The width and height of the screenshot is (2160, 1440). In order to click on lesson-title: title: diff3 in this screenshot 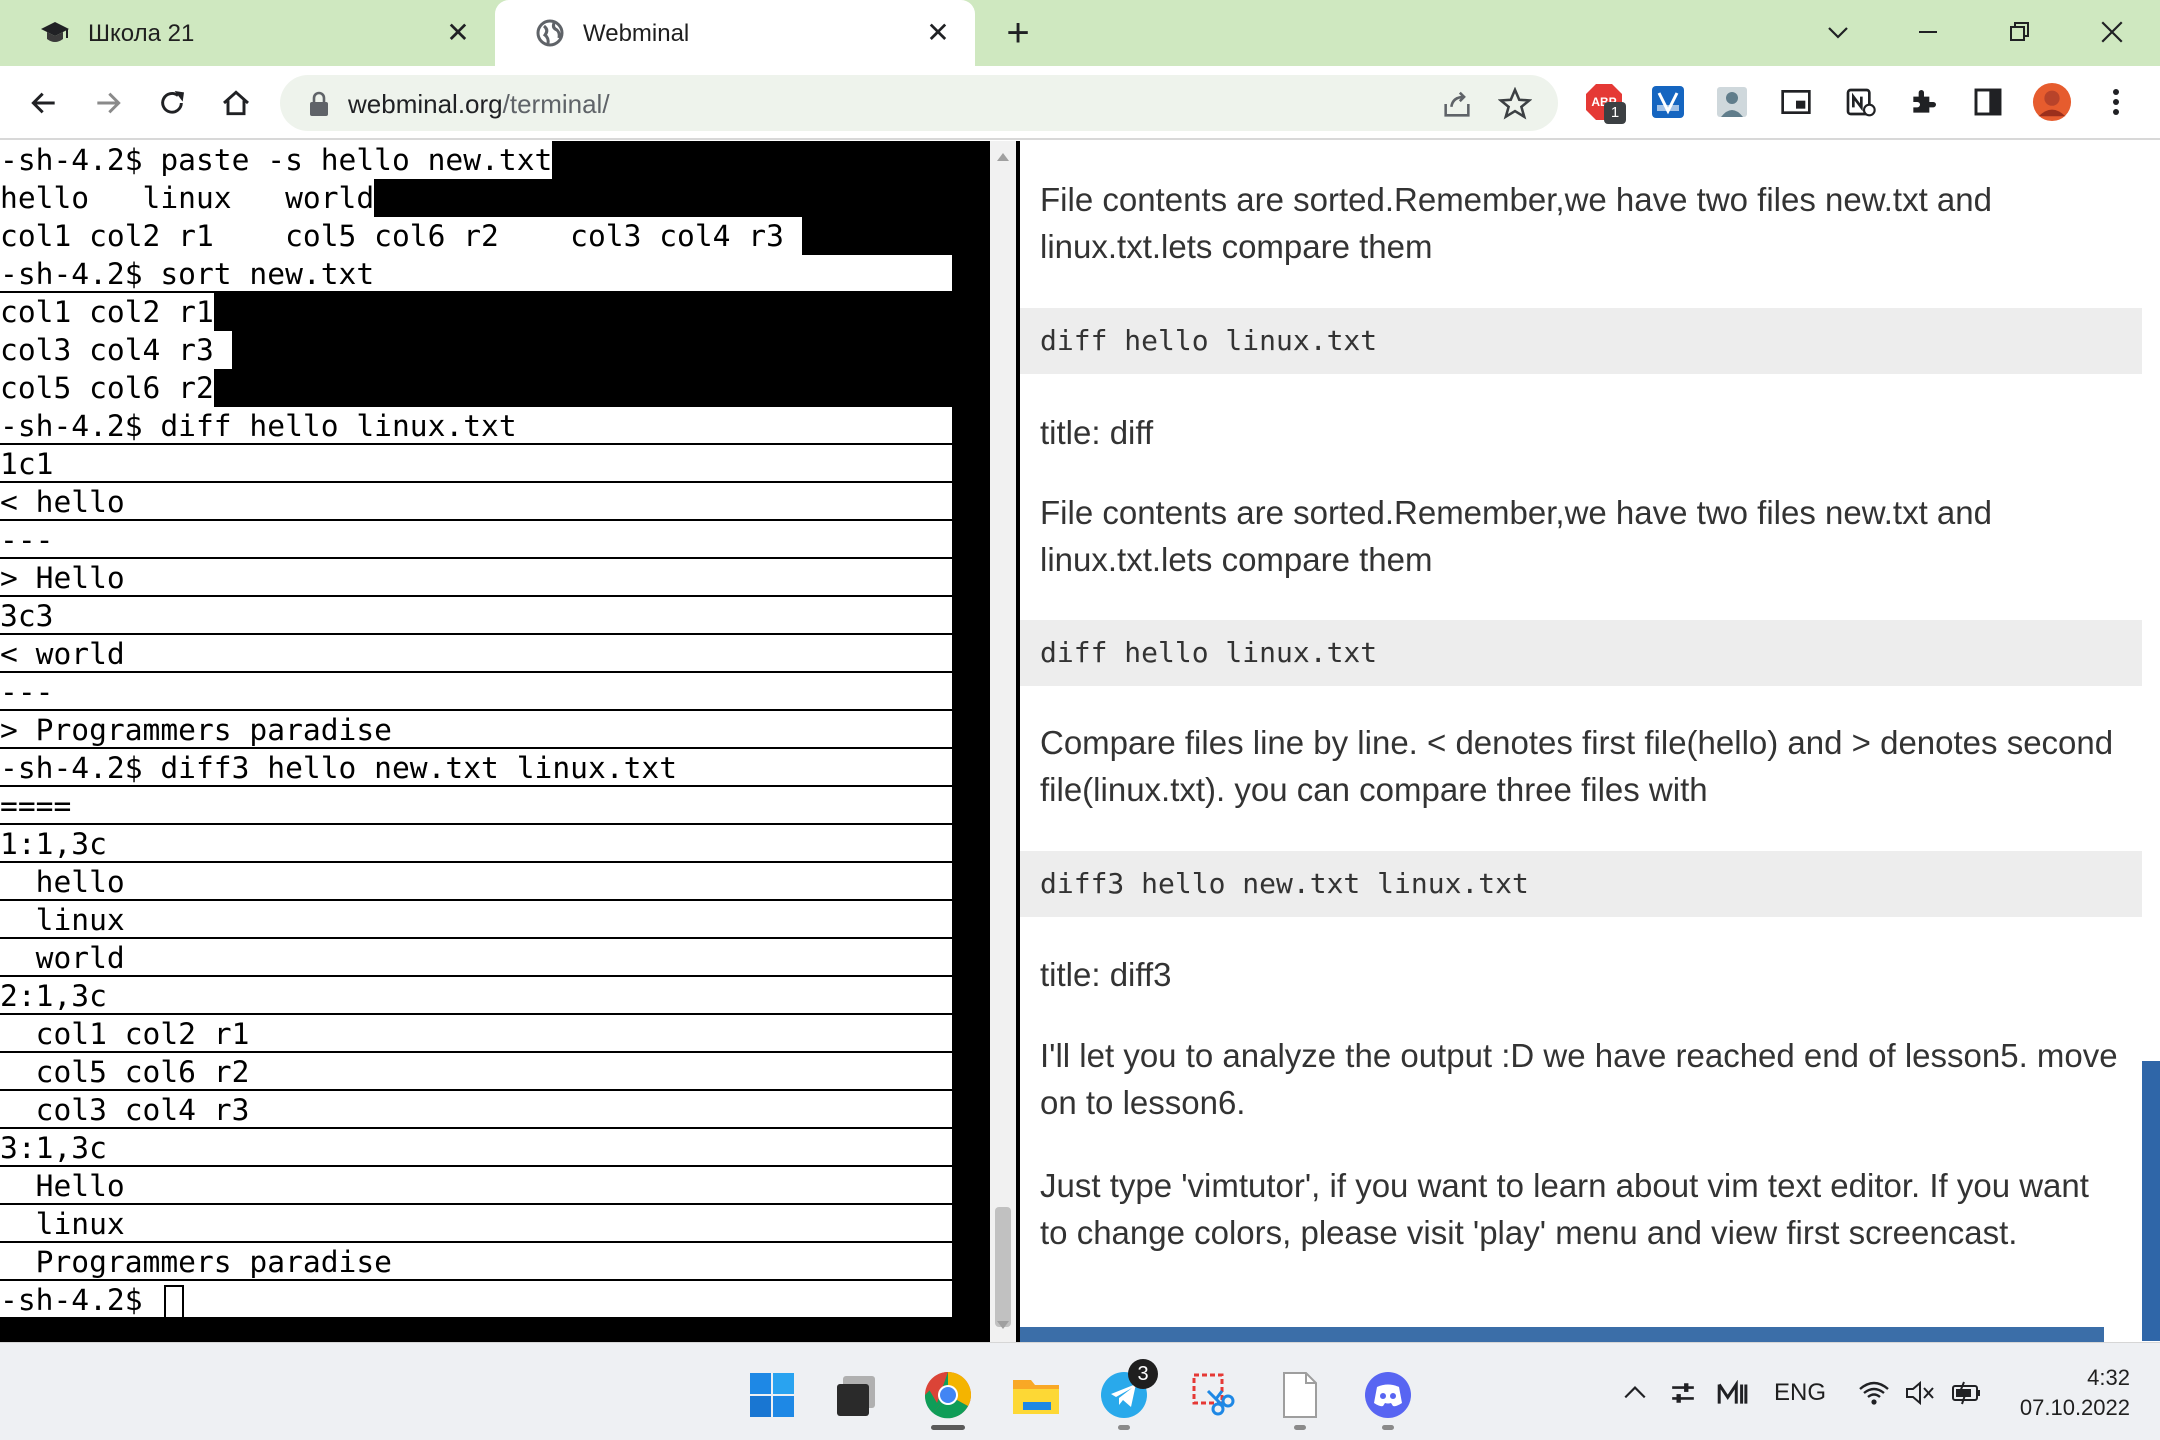, I will do `click(1106, 974)`.